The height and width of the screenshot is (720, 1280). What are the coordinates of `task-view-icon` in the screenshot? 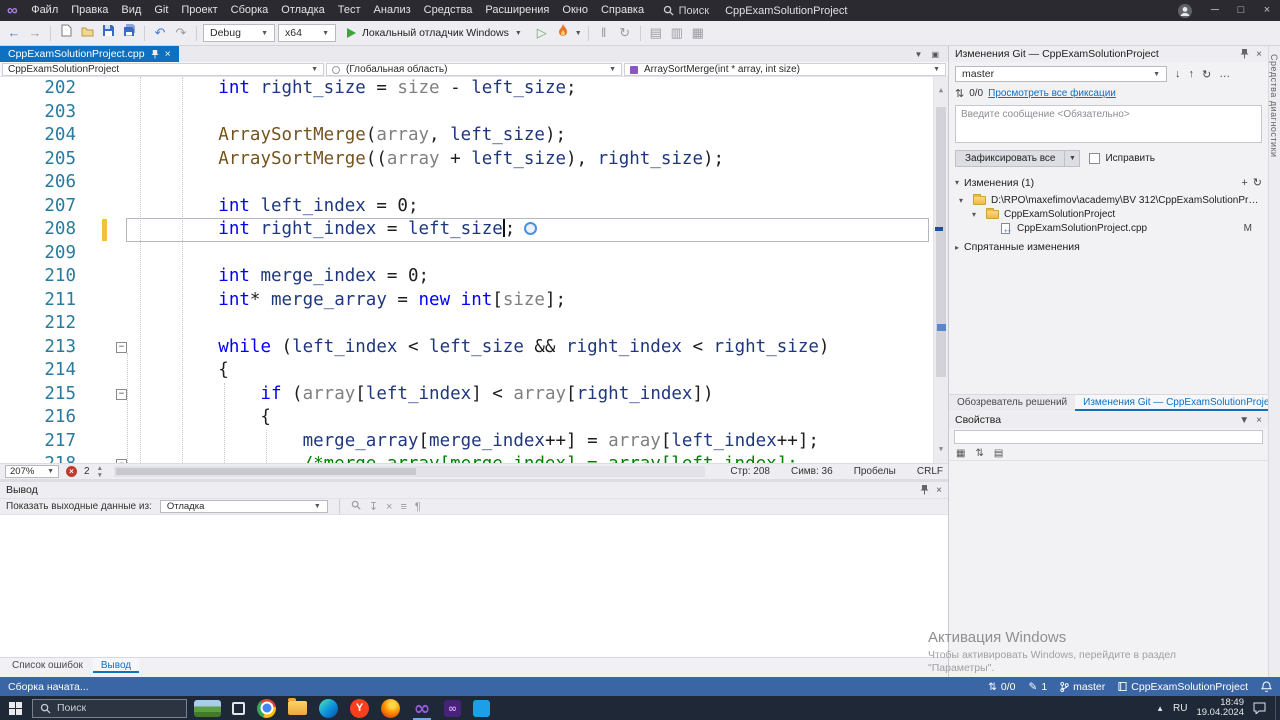 It's located at (238, 708).